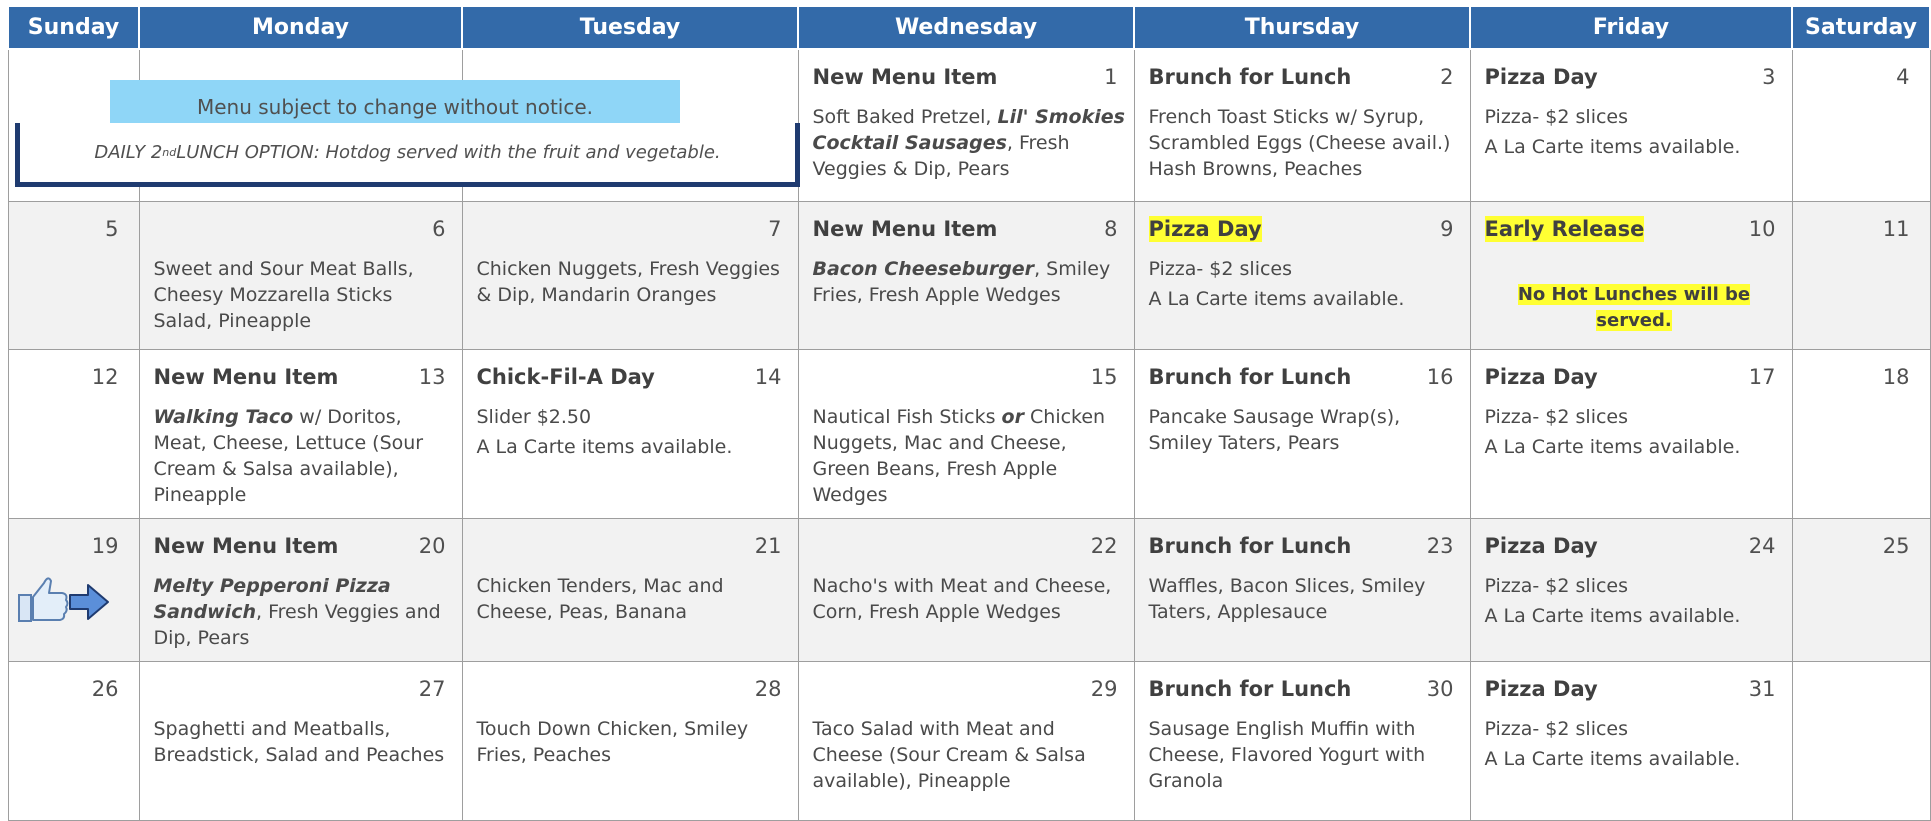 This screenshot has height=821, width=1931. I want to click on menu-text: Slider $2.50 A La Carte items available., so click(604, 432).